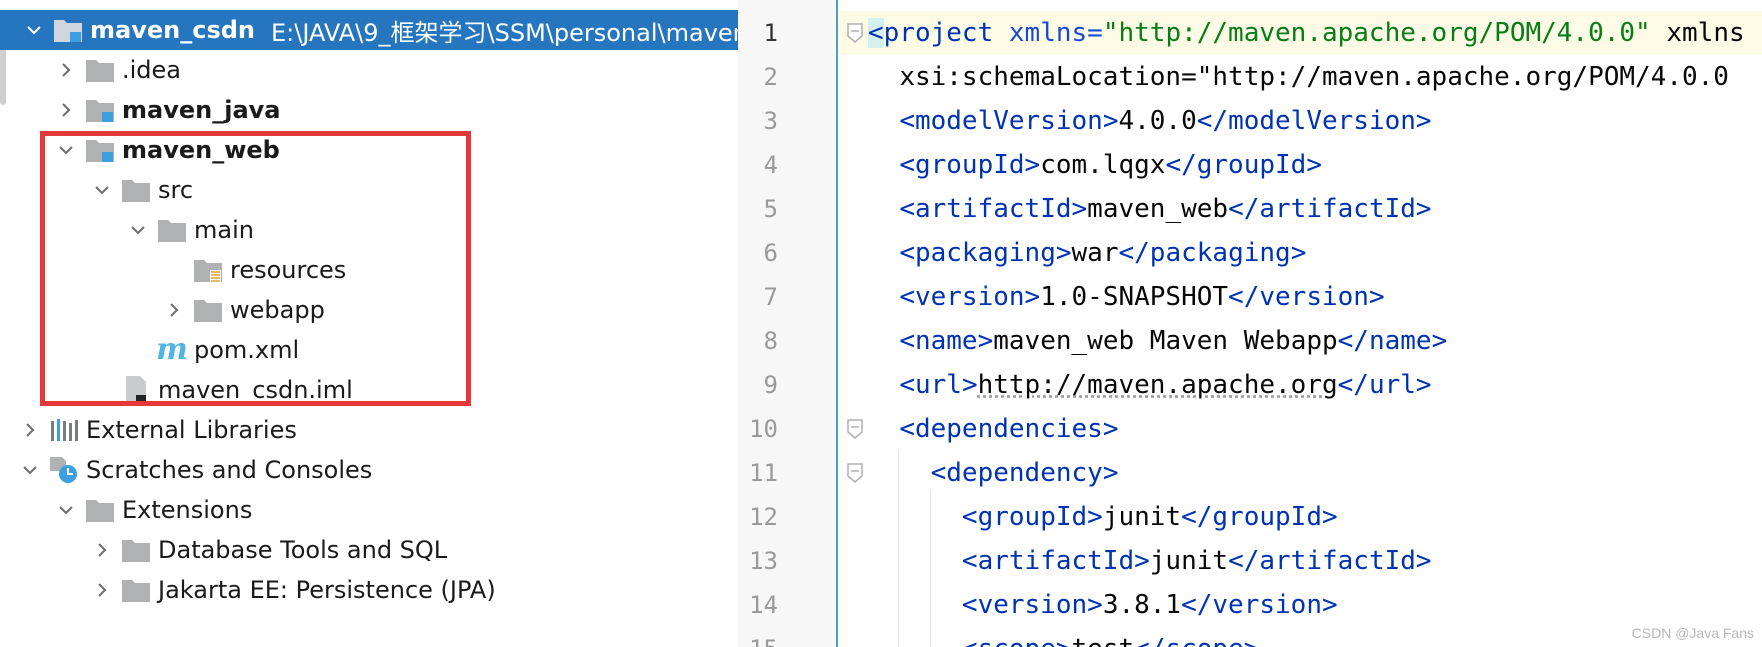 The height and width of the screenshot is (647, 1762). Describe the element at coordinates (1087, 253) in the screenshot. I see `code-line: <packaging>war</packaging>` at that location.